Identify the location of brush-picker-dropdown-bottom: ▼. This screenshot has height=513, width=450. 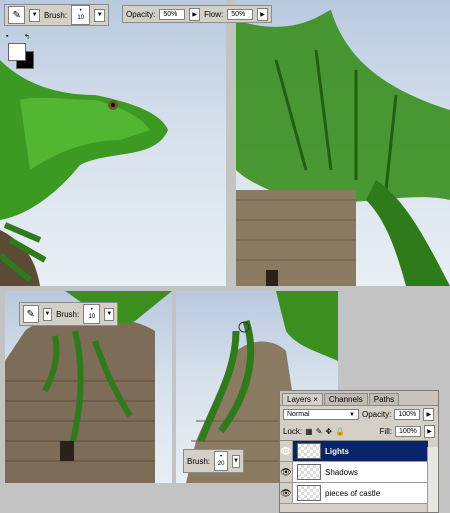
(236, 461).